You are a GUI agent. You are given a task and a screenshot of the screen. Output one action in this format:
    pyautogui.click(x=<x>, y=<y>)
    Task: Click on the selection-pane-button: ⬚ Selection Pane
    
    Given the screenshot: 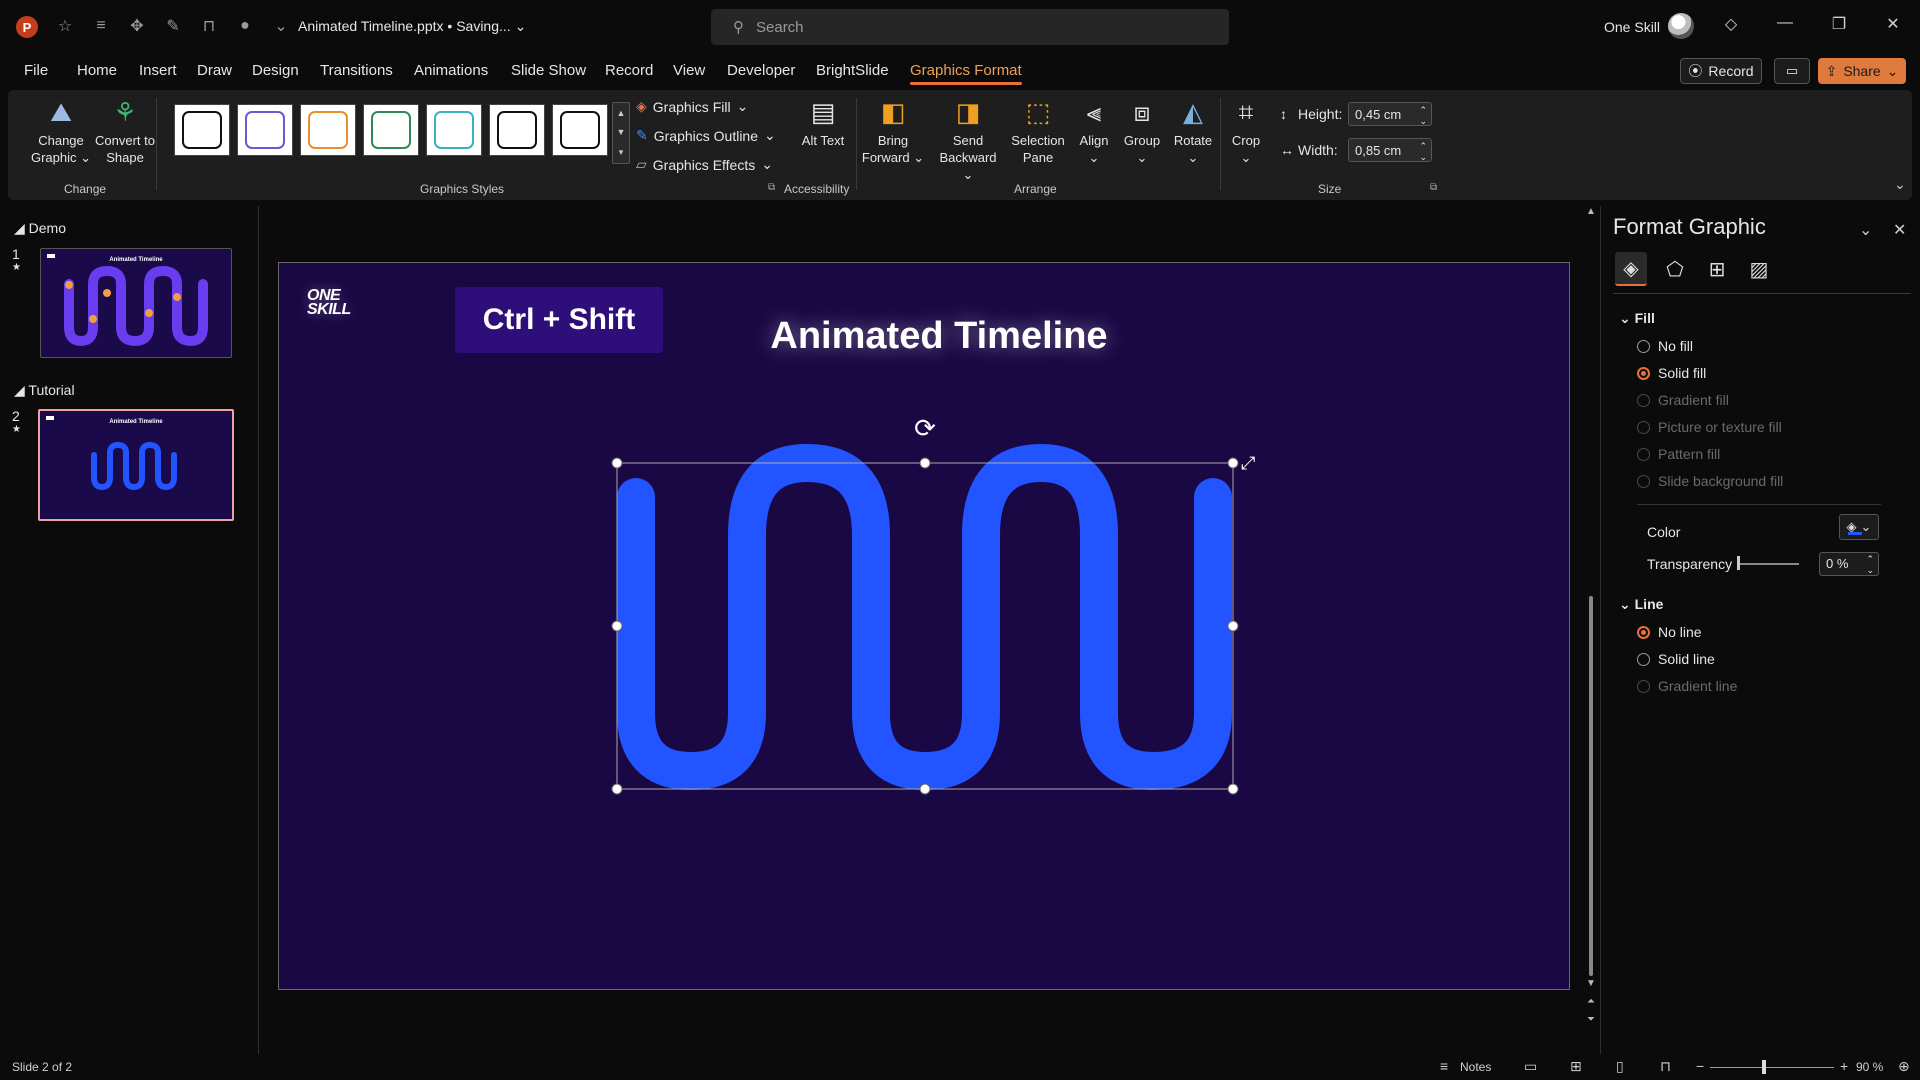 What is the action you would take?
    pyautogui.click(x=1038, y=131)
    